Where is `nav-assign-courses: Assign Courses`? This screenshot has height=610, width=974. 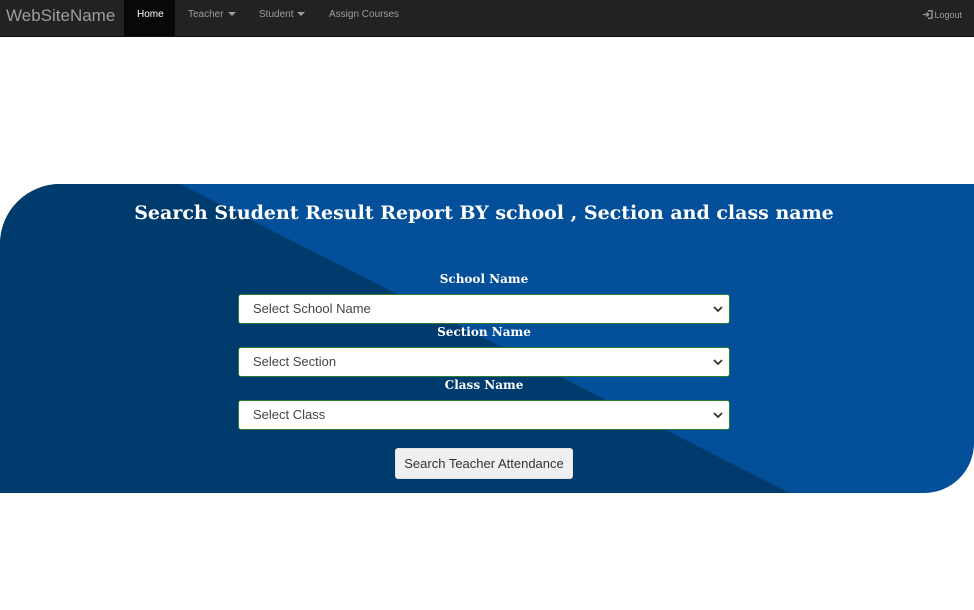 nav-assign-courses: Assign Courses is located at coordinates (364, 18).